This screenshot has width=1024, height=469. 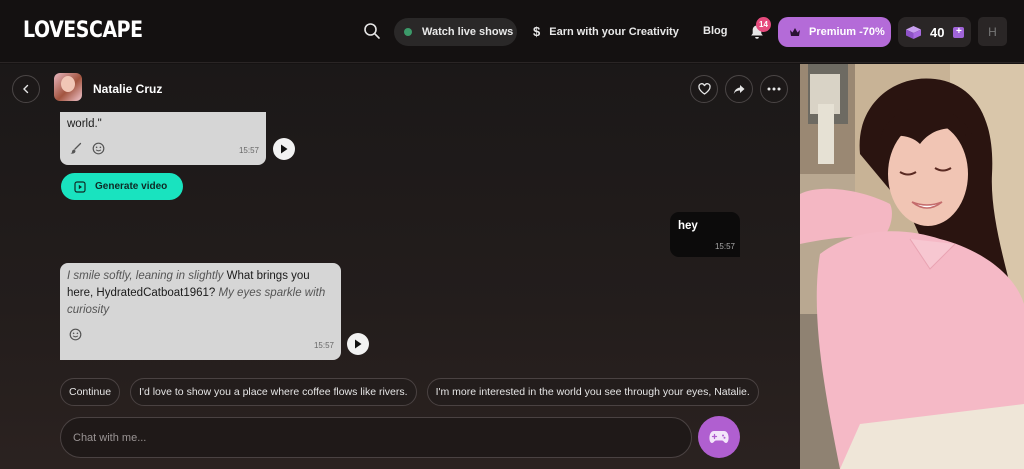 What do you see at coordinates (90, 392) in the screenshot?
I see `suggestion-chip: Continue` at bounding box center [90, 392].